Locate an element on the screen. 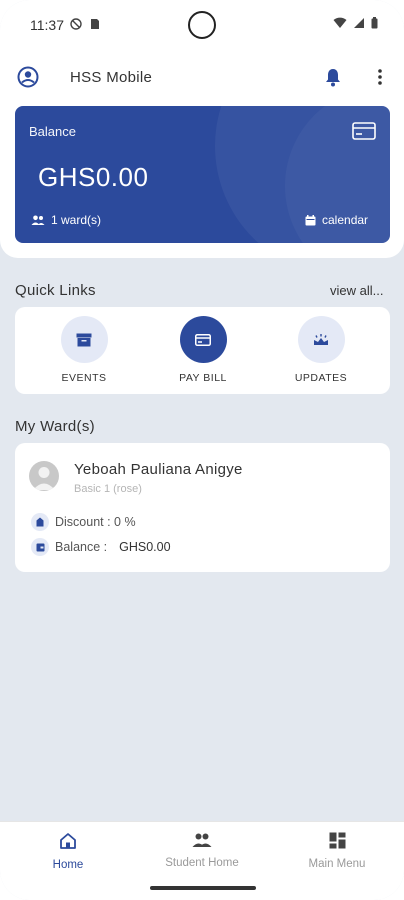 Image resolution: width=404 pixels, height=900 pixels. battery-icon is located at coordinates (374, 23).